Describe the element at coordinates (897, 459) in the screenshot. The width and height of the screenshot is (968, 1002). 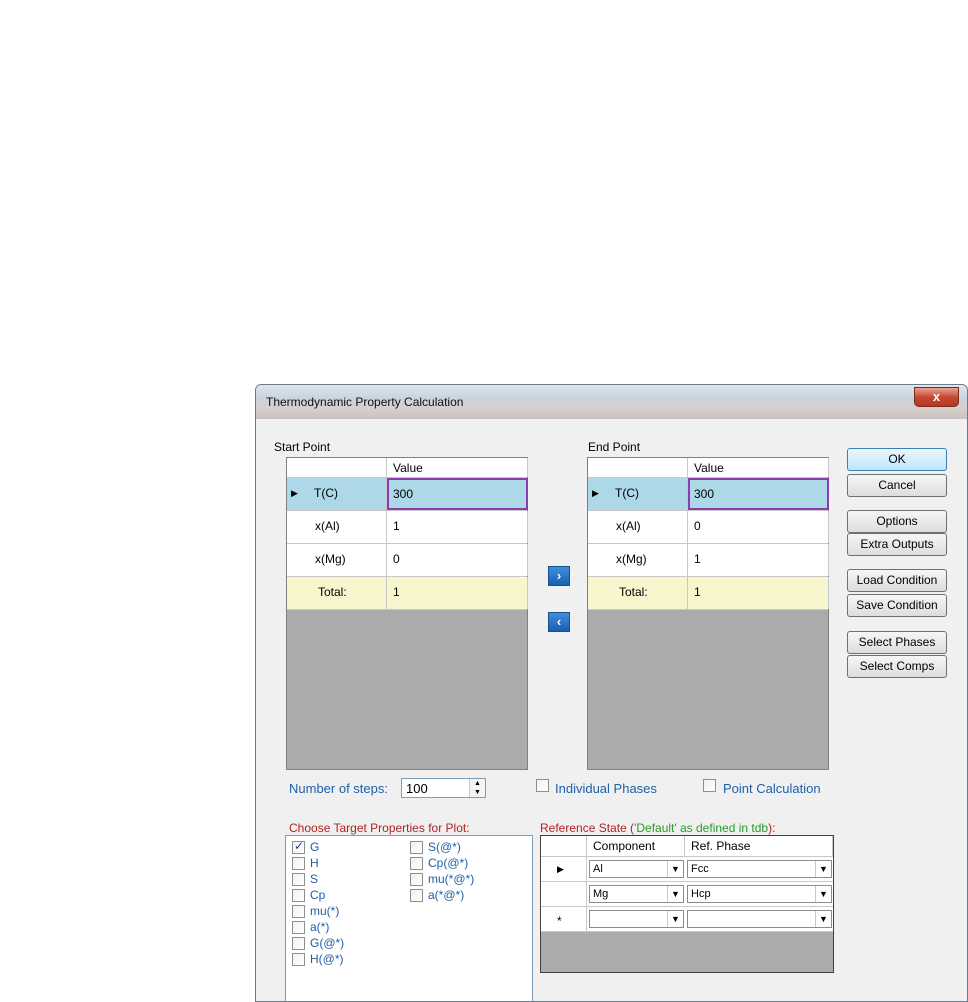
I see `ok-button: OK` at that location.